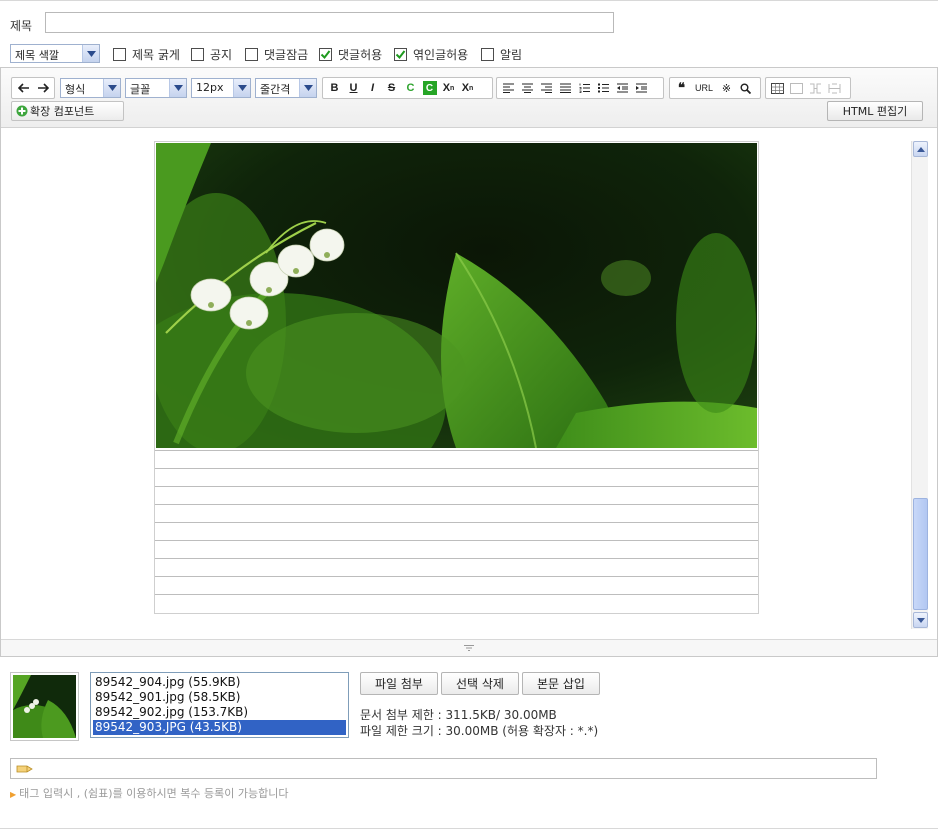 This screenshot has height=830, width=938. I want to click on notify-option: 알림, so click(501, 54).